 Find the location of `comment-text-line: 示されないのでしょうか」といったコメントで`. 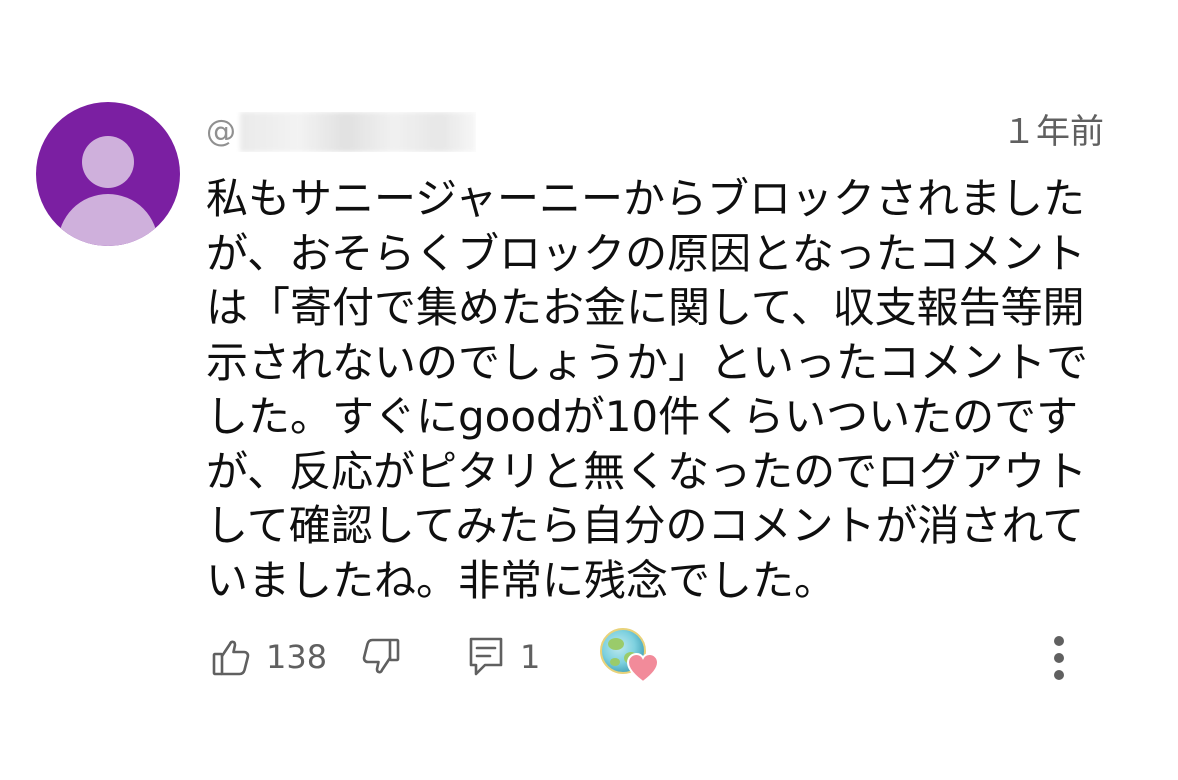

comment-text-line: 示されないのでしょうか」といったコメントで is located at coordinates (647, 362).